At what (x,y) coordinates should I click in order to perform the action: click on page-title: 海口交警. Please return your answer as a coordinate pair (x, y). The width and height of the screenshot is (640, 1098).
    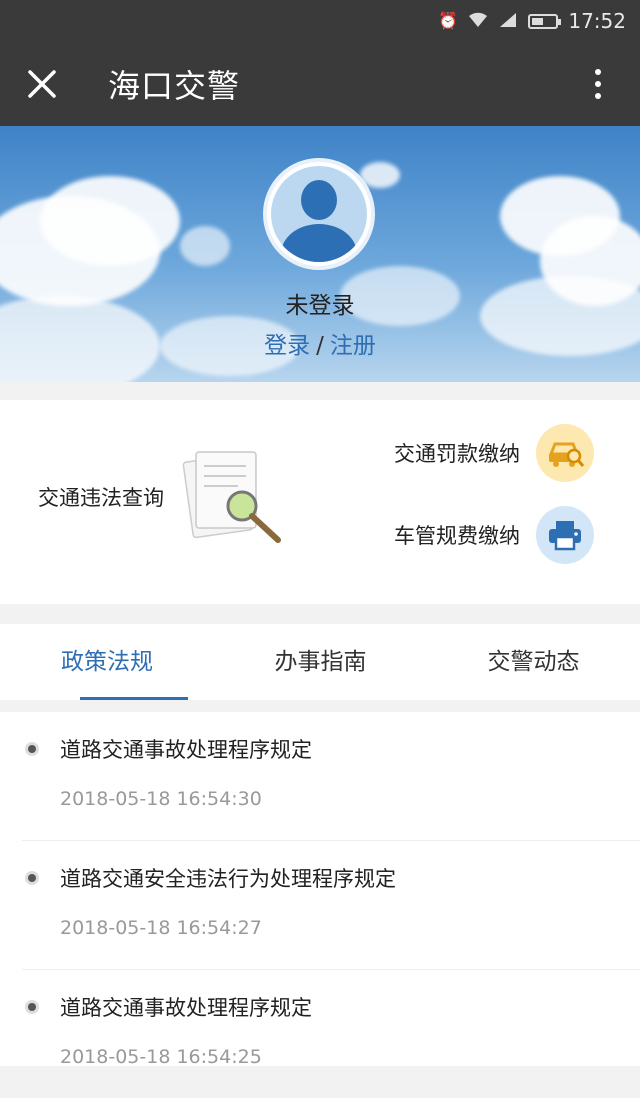
    Looking at the image, I should click on (174, 86).